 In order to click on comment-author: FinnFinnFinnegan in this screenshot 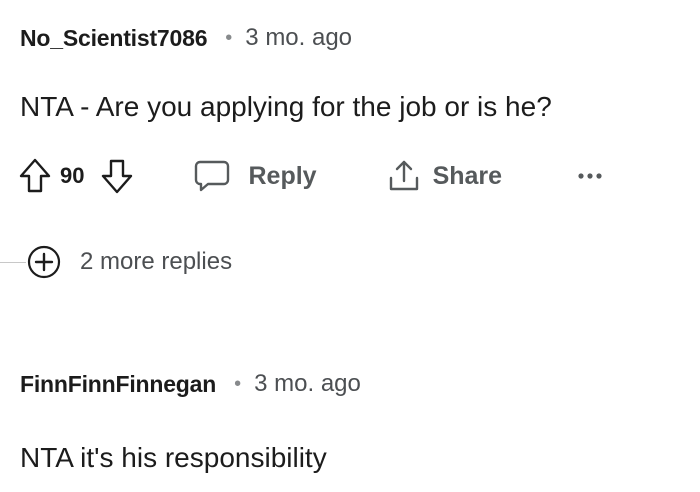, I will do `click(118, 384)`.